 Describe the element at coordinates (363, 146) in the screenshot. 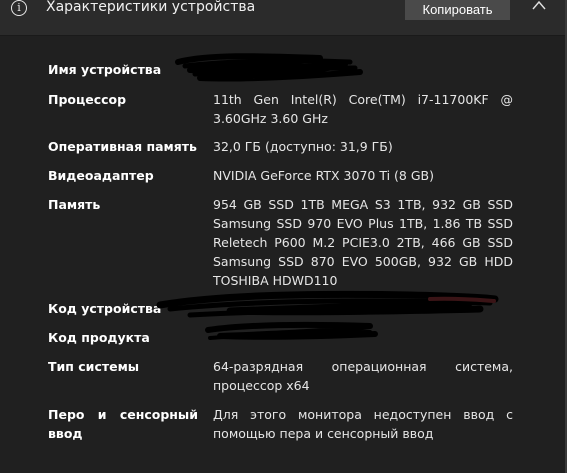

I see `spec-value: 32,0 ГБ (доступно: 31,9 ГБ)` at that location.